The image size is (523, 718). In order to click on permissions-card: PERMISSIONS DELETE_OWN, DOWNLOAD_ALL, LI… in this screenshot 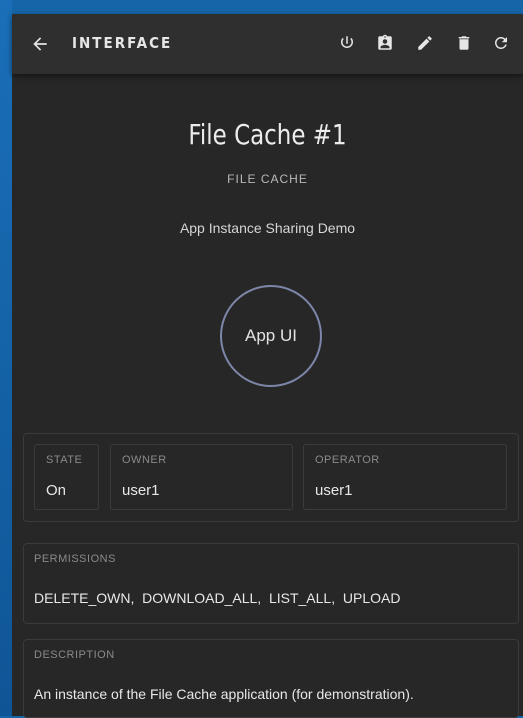, I will do `click(271, 583)`.